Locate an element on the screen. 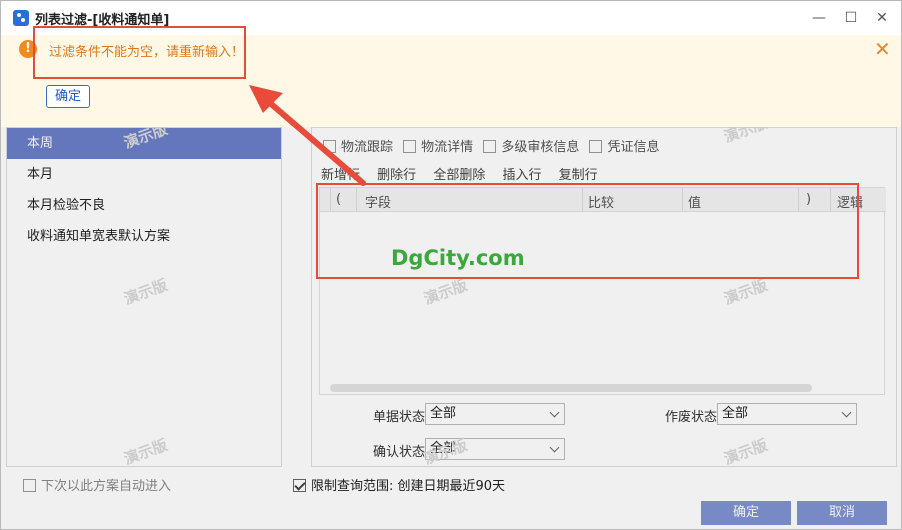 This screenshot has height=530, width=902. maximize-icon: ☐ is located at coordinates (851, 18).